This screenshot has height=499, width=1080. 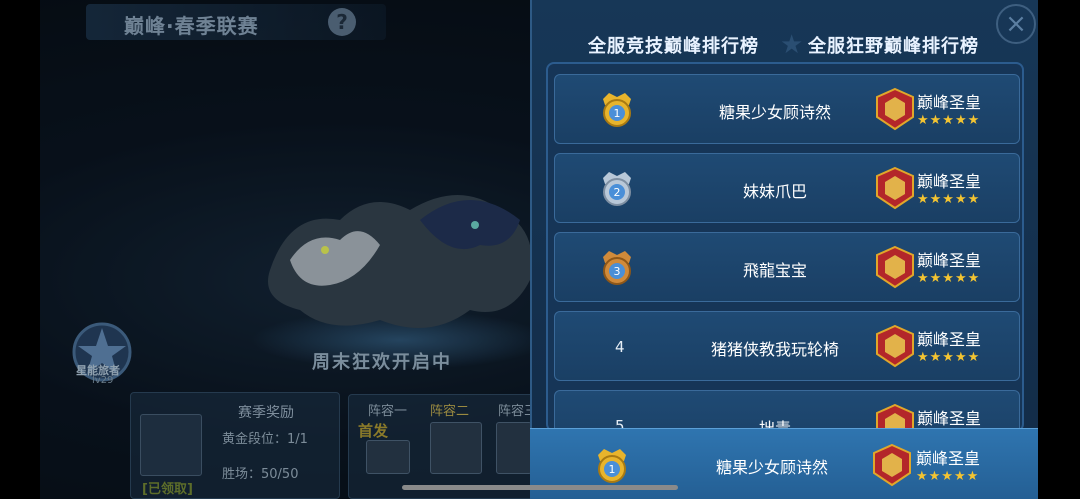 I want to click on reward-title: 赛季奖励, so click(x=266, y=413).